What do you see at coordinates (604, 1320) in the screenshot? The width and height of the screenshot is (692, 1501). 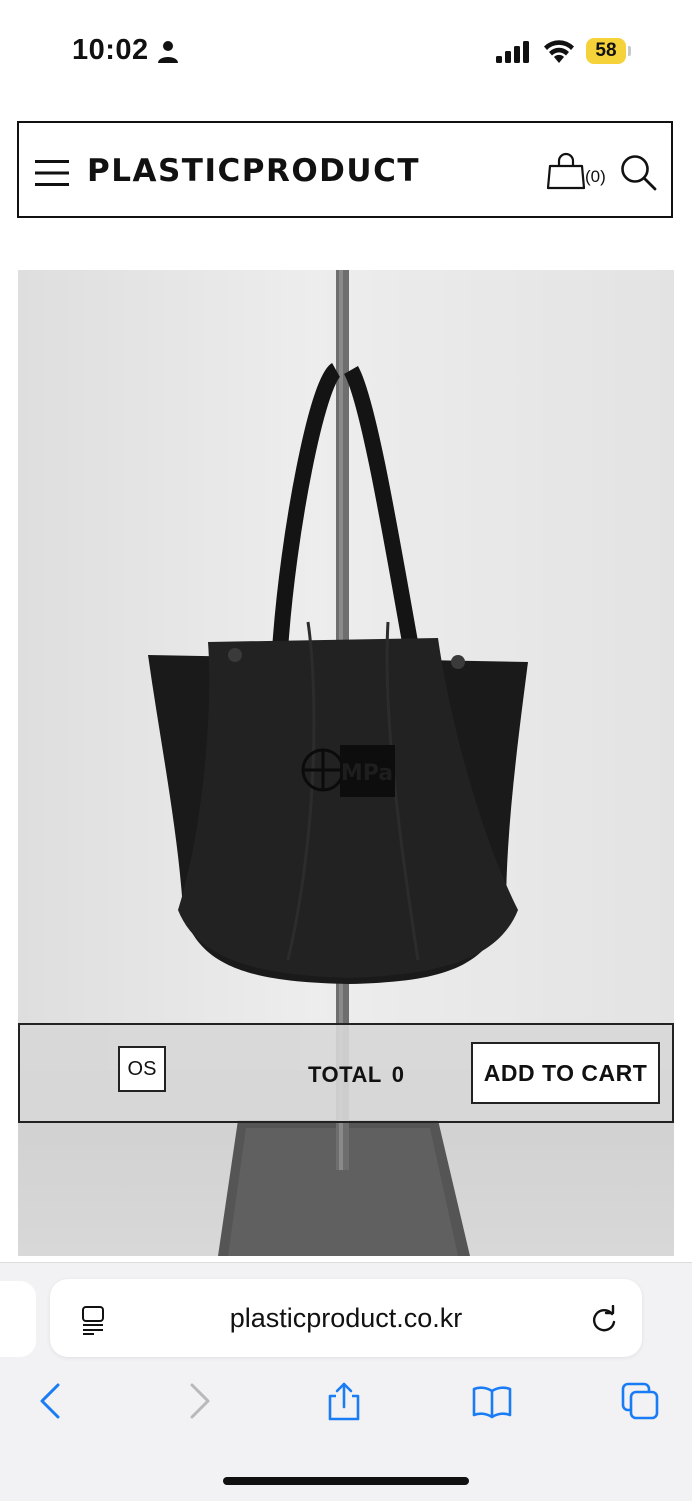 I see `reload-icon` at bounding box center [604, 1320].